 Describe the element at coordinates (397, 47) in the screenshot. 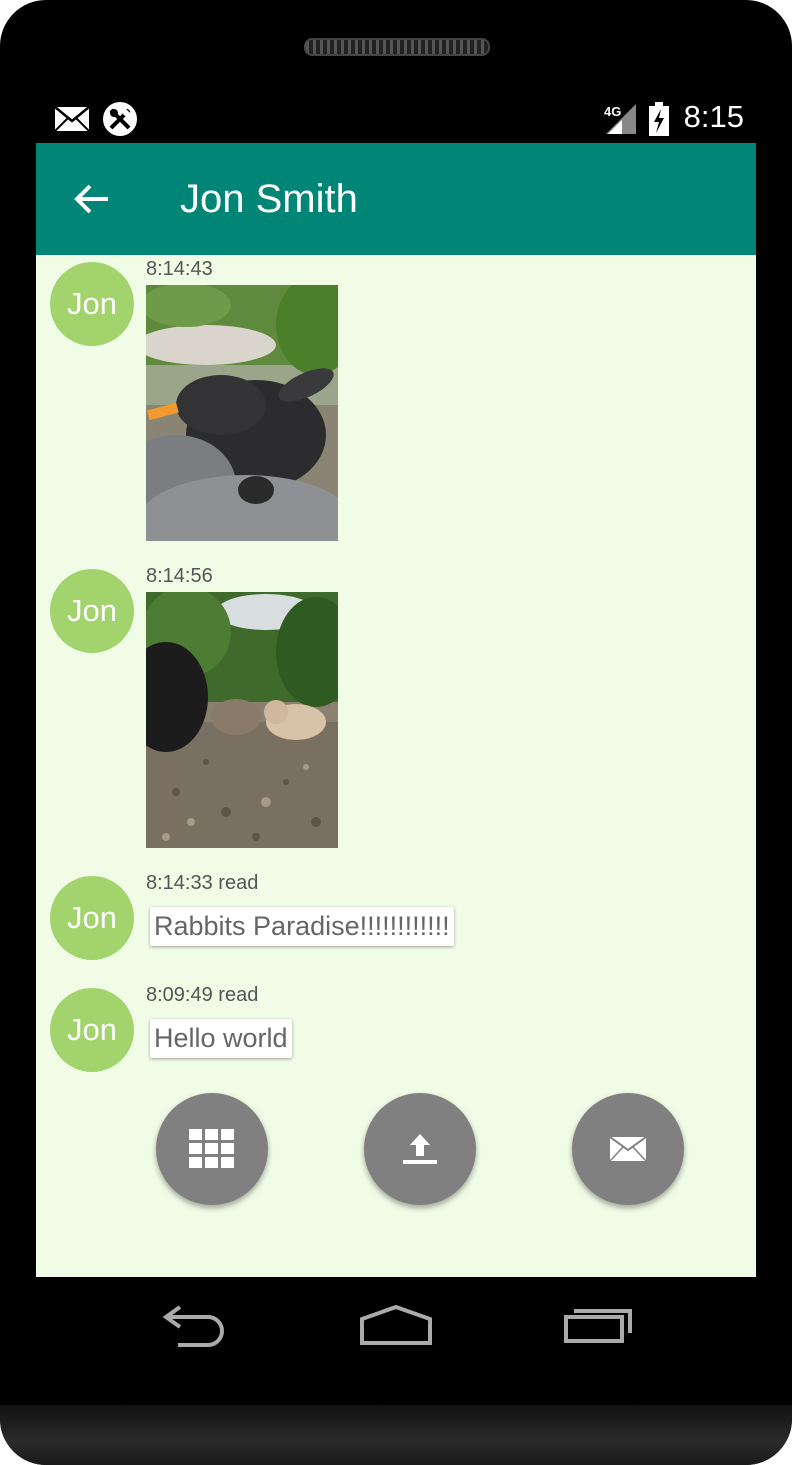

I see `earpiece-speaker` at that location.